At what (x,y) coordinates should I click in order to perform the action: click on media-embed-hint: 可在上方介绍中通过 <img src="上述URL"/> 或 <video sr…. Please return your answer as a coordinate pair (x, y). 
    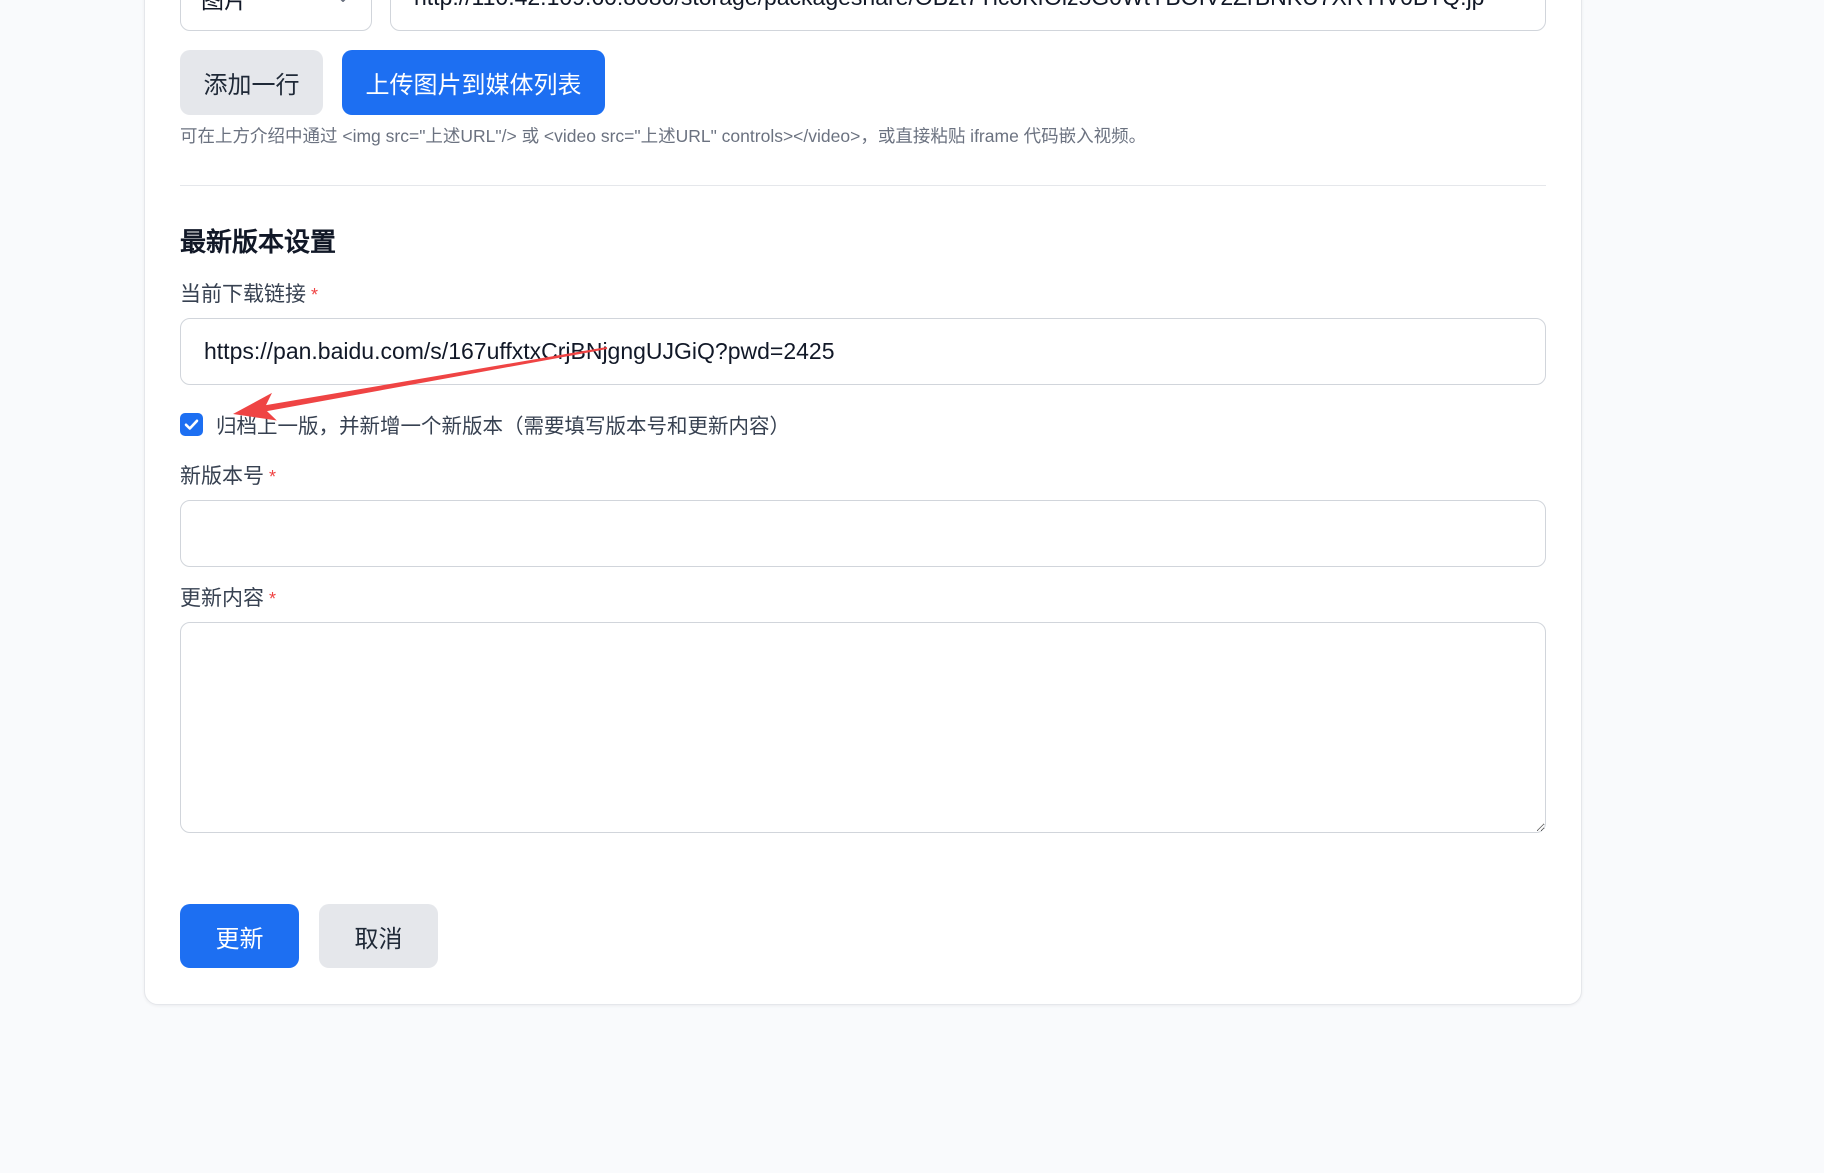
    Looking at the image, I should click on (663, 136).